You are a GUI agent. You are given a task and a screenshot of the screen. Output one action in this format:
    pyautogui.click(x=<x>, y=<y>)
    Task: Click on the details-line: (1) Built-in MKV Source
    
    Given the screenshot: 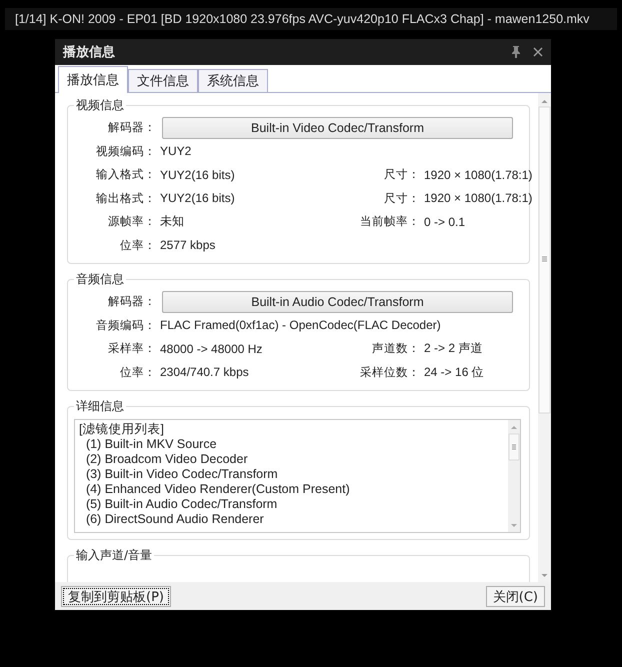 What is the action you would take?
    pyautogui.click(x=151, y=444)
    